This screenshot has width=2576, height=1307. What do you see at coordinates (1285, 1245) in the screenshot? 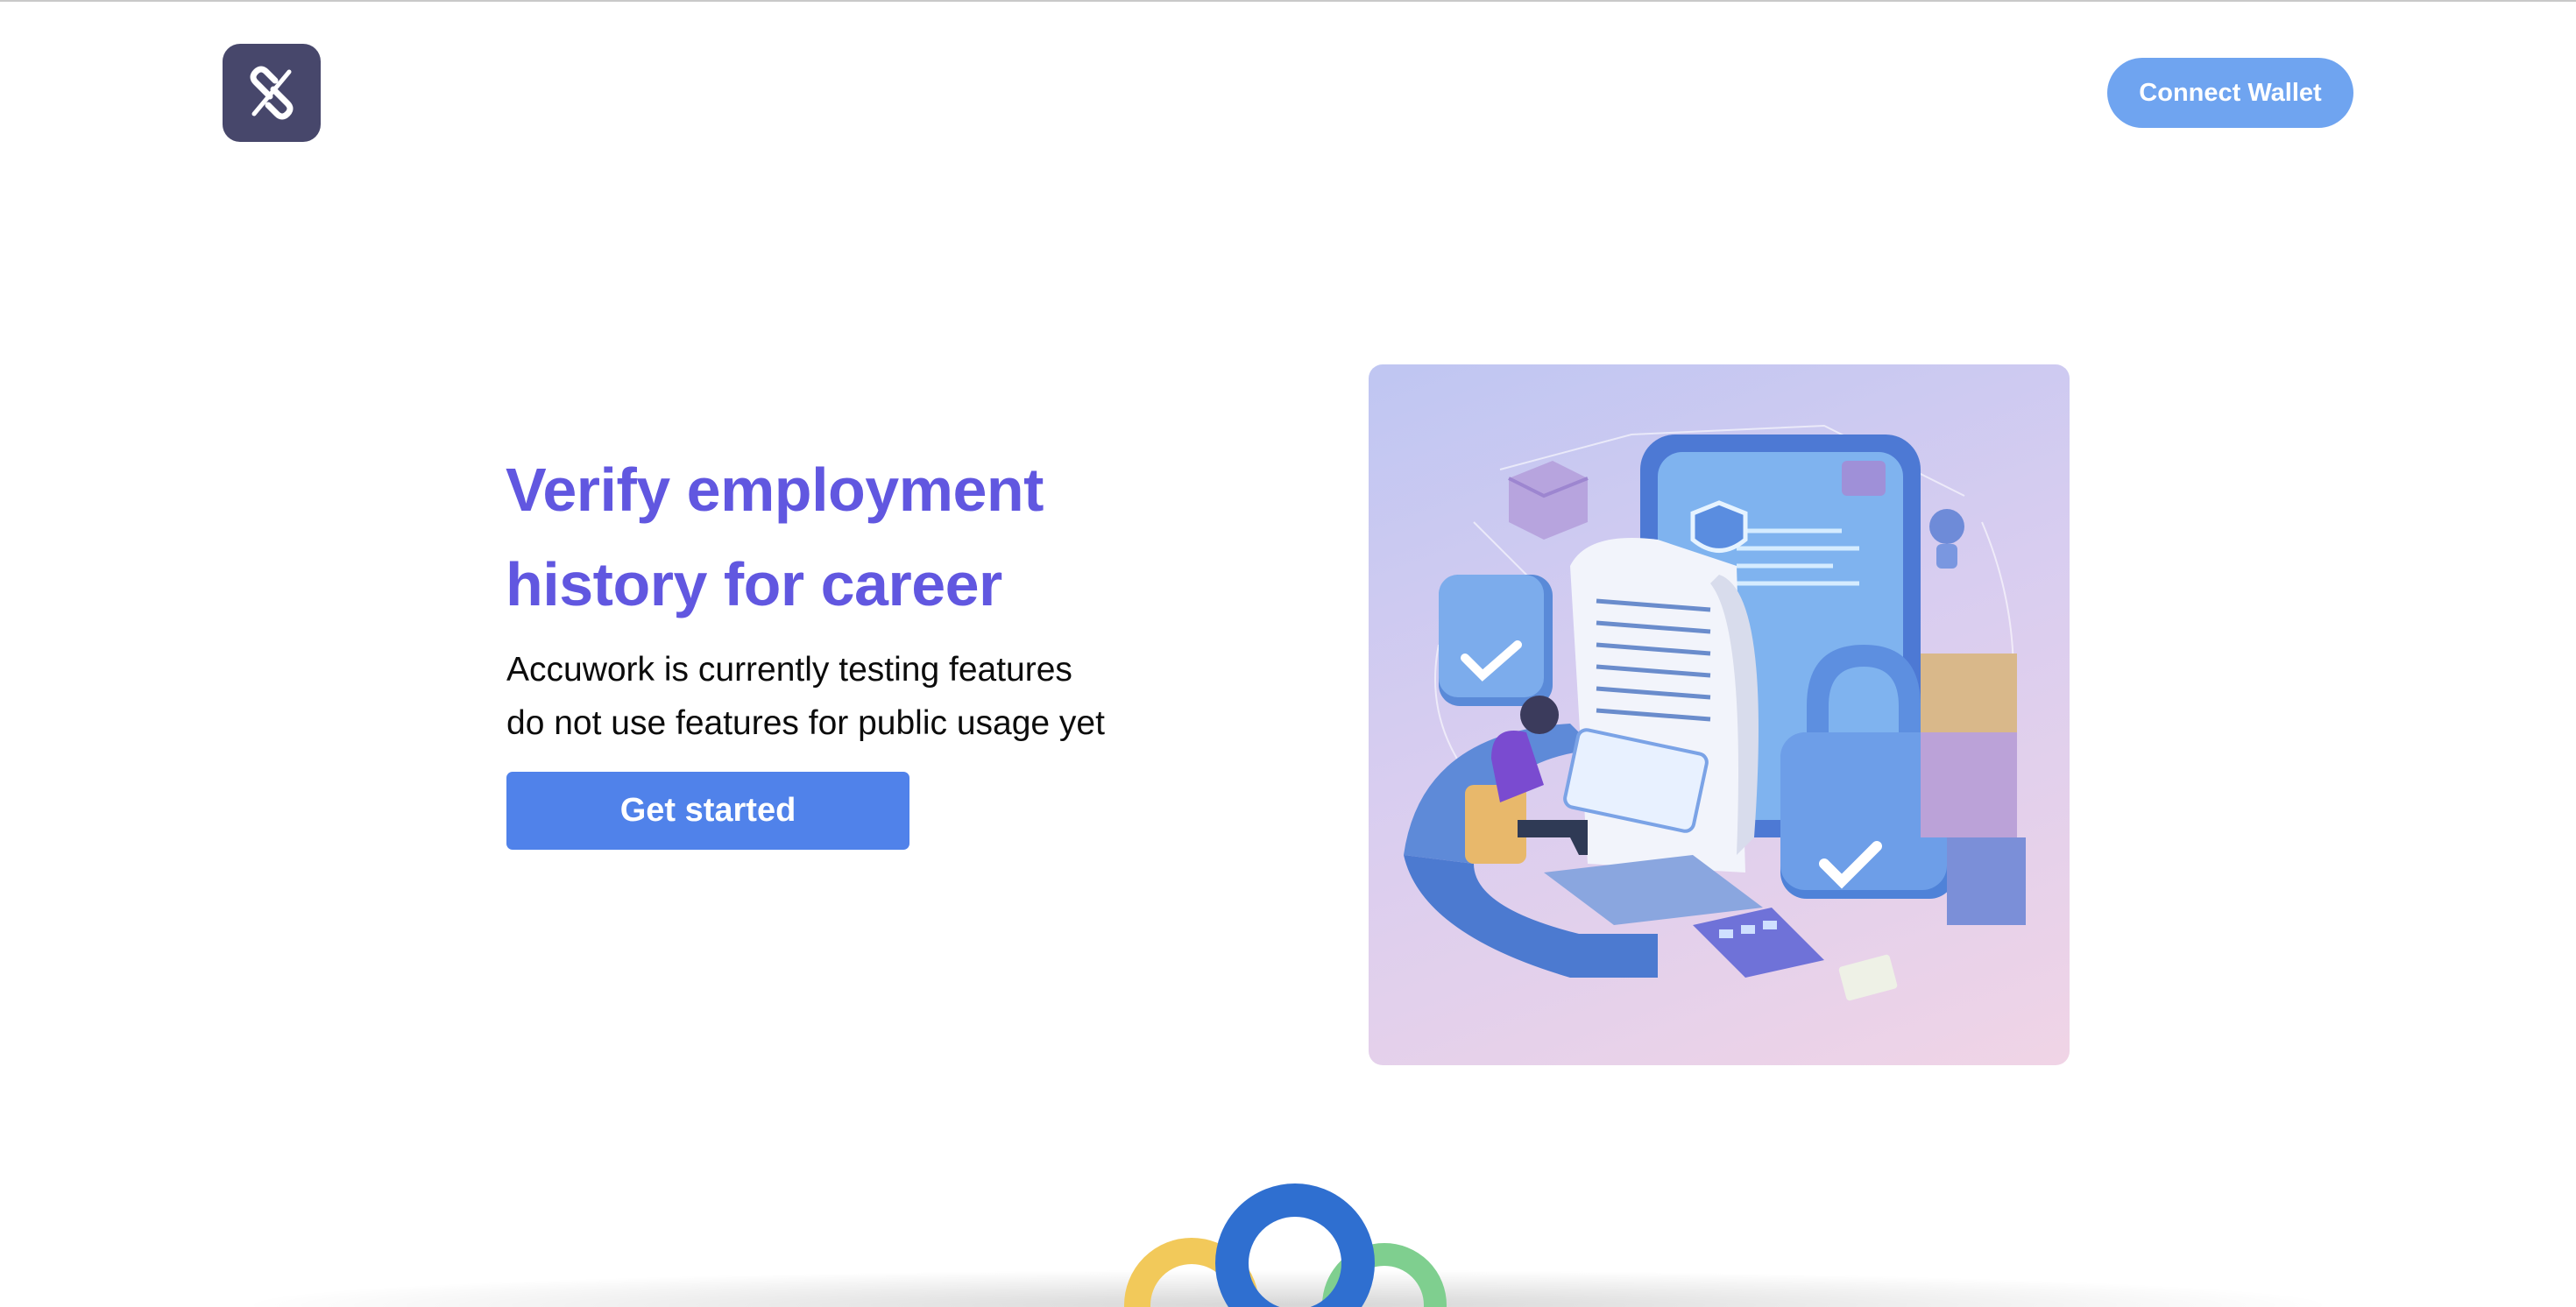
I see `interlocking-rings-icon` at bounding box center [1285, 1245].